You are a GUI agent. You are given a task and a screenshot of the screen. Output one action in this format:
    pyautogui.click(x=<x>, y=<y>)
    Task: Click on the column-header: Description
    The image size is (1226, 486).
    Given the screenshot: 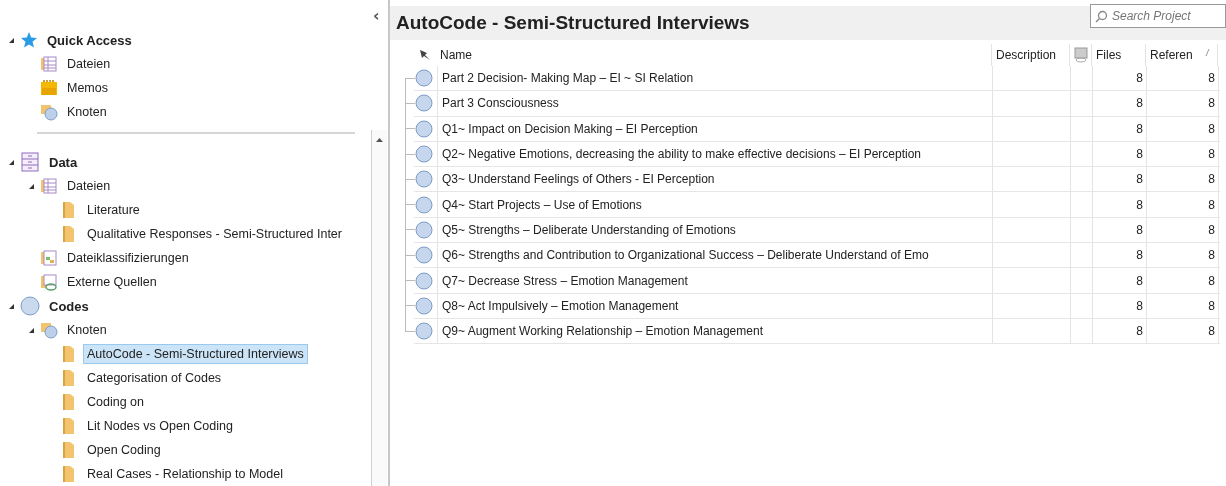 What is the action you would take?
    pyautogui.click(x=1031, y=55)
    